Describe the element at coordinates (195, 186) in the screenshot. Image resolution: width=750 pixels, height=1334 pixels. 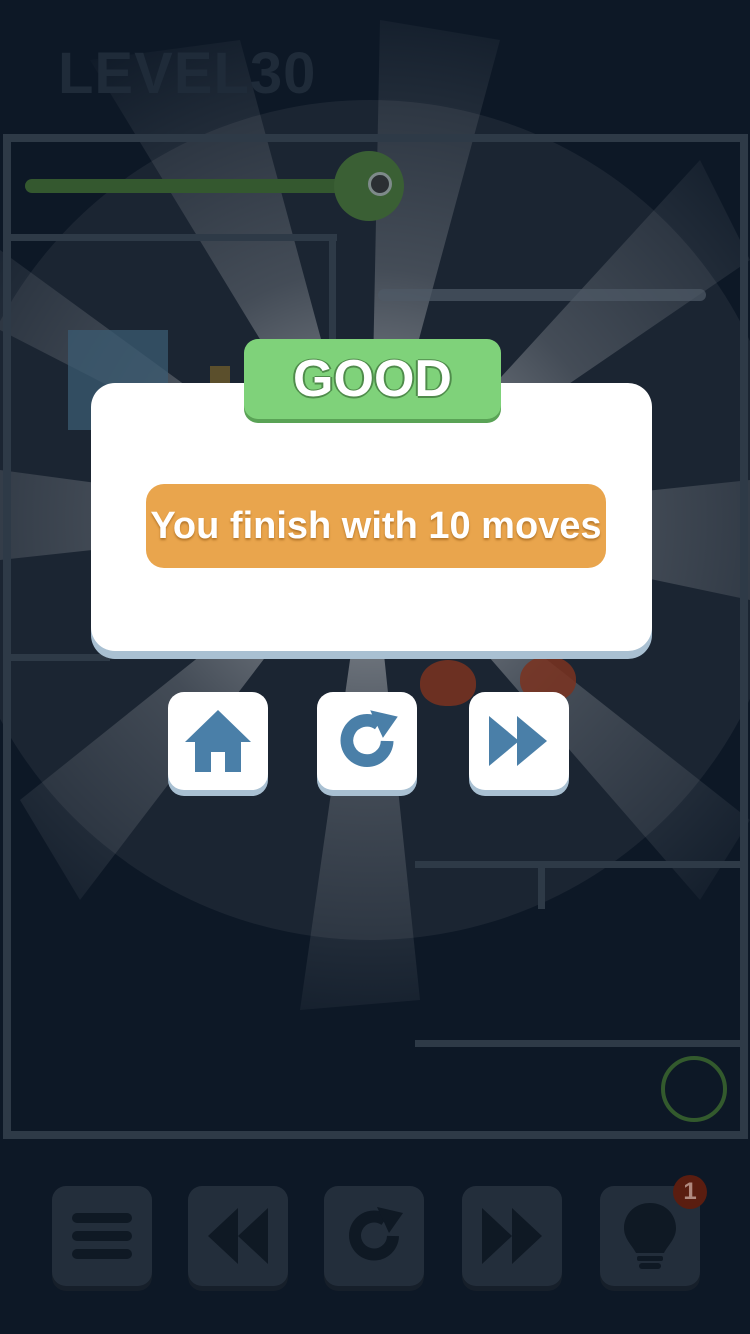
I see `slider-track` at that location.